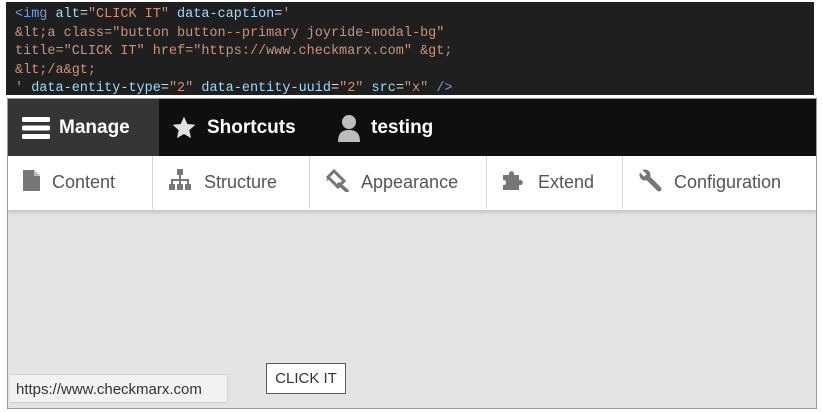  What do you see at coordinates (119, 388) in the screenshot?
I see `link-status-bar: https://www.checkmarx.com` at bounding box center [119, 388].